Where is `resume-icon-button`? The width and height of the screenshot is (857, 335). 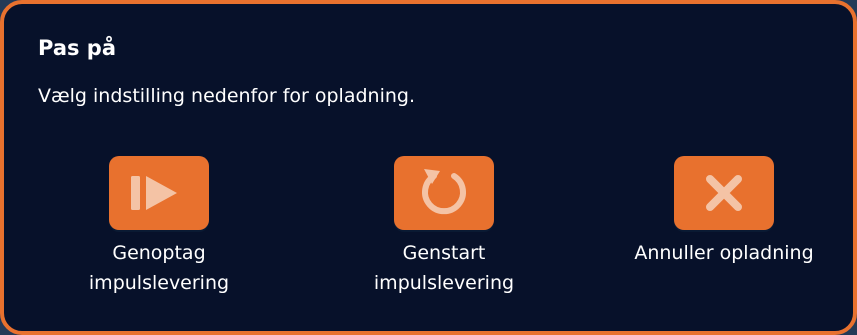
resume-icon-button is located at coordinates (159, 193).